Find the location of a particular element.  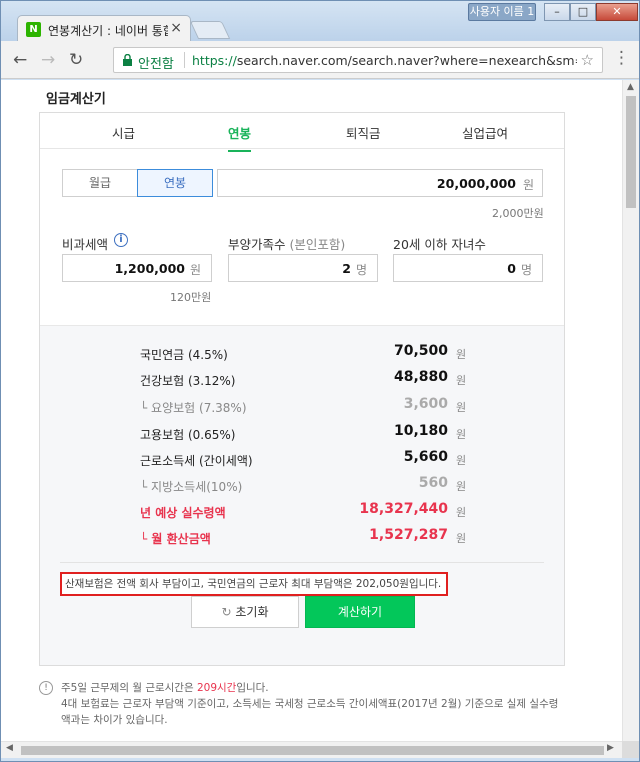

maximize-button: □ is located at coordinates (583, 12).